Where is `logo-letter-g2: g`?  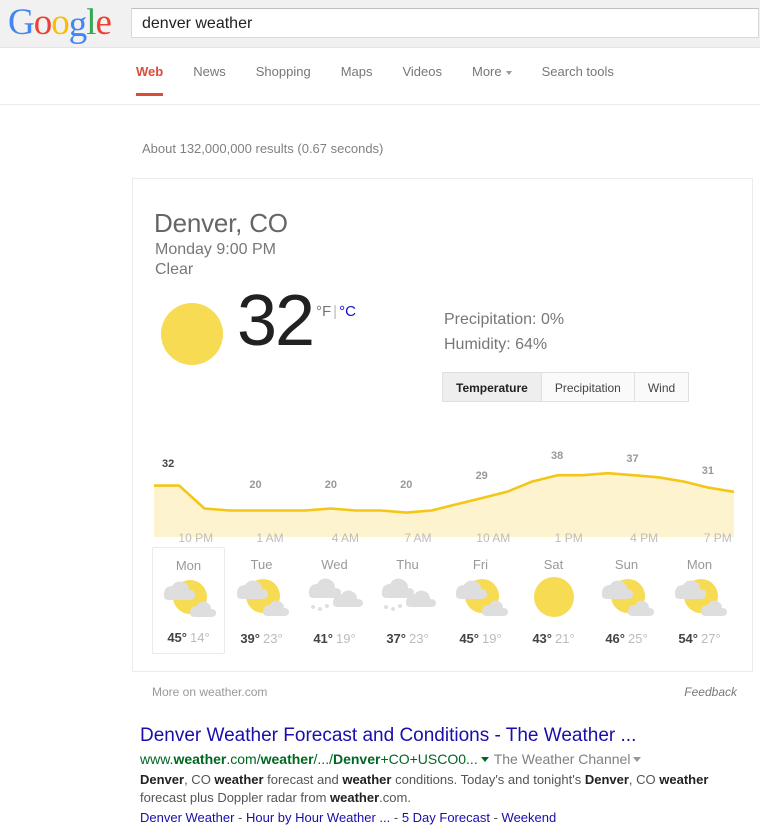 logo-letter-g2: g is located at coordinates (77, 24).